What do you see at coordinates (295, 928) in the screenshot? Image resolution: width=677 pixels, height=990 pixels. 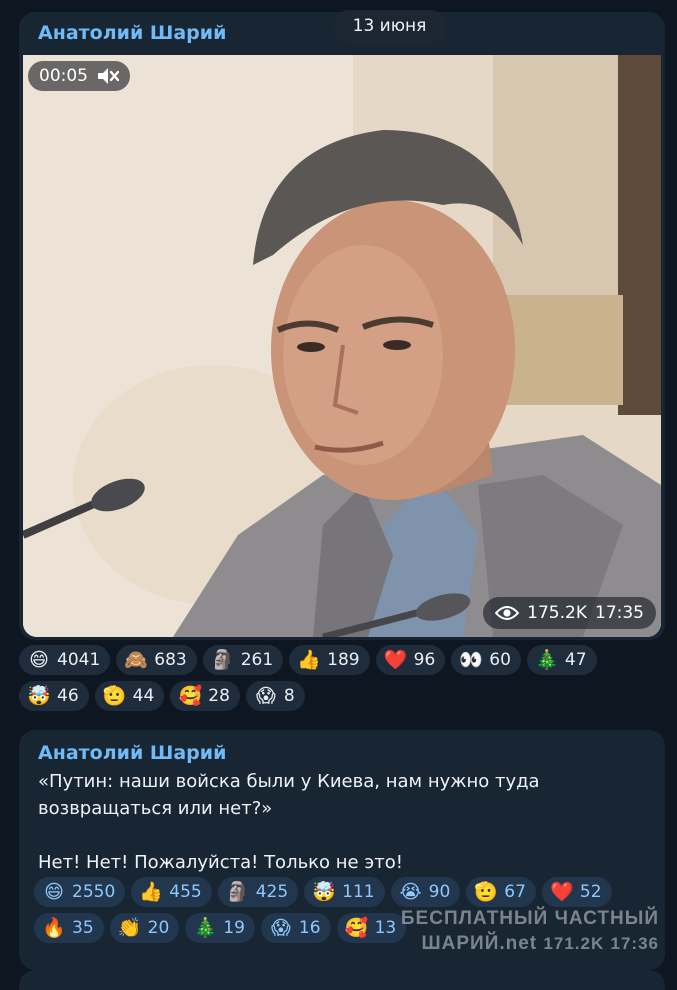 I see `reaction-pill: 😱 16` at bounding box center [295, 928].